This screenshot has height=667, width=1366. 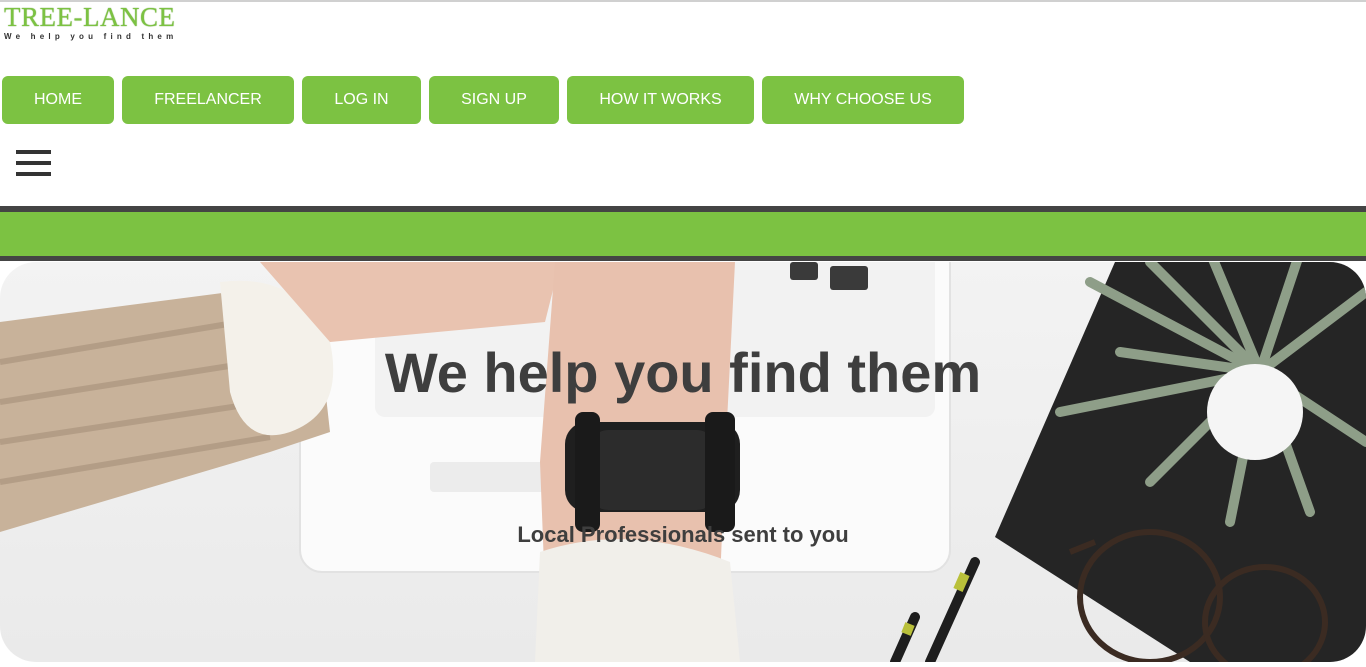 I want to click on nav-home-button: HOME, so click(x=58, y=100).